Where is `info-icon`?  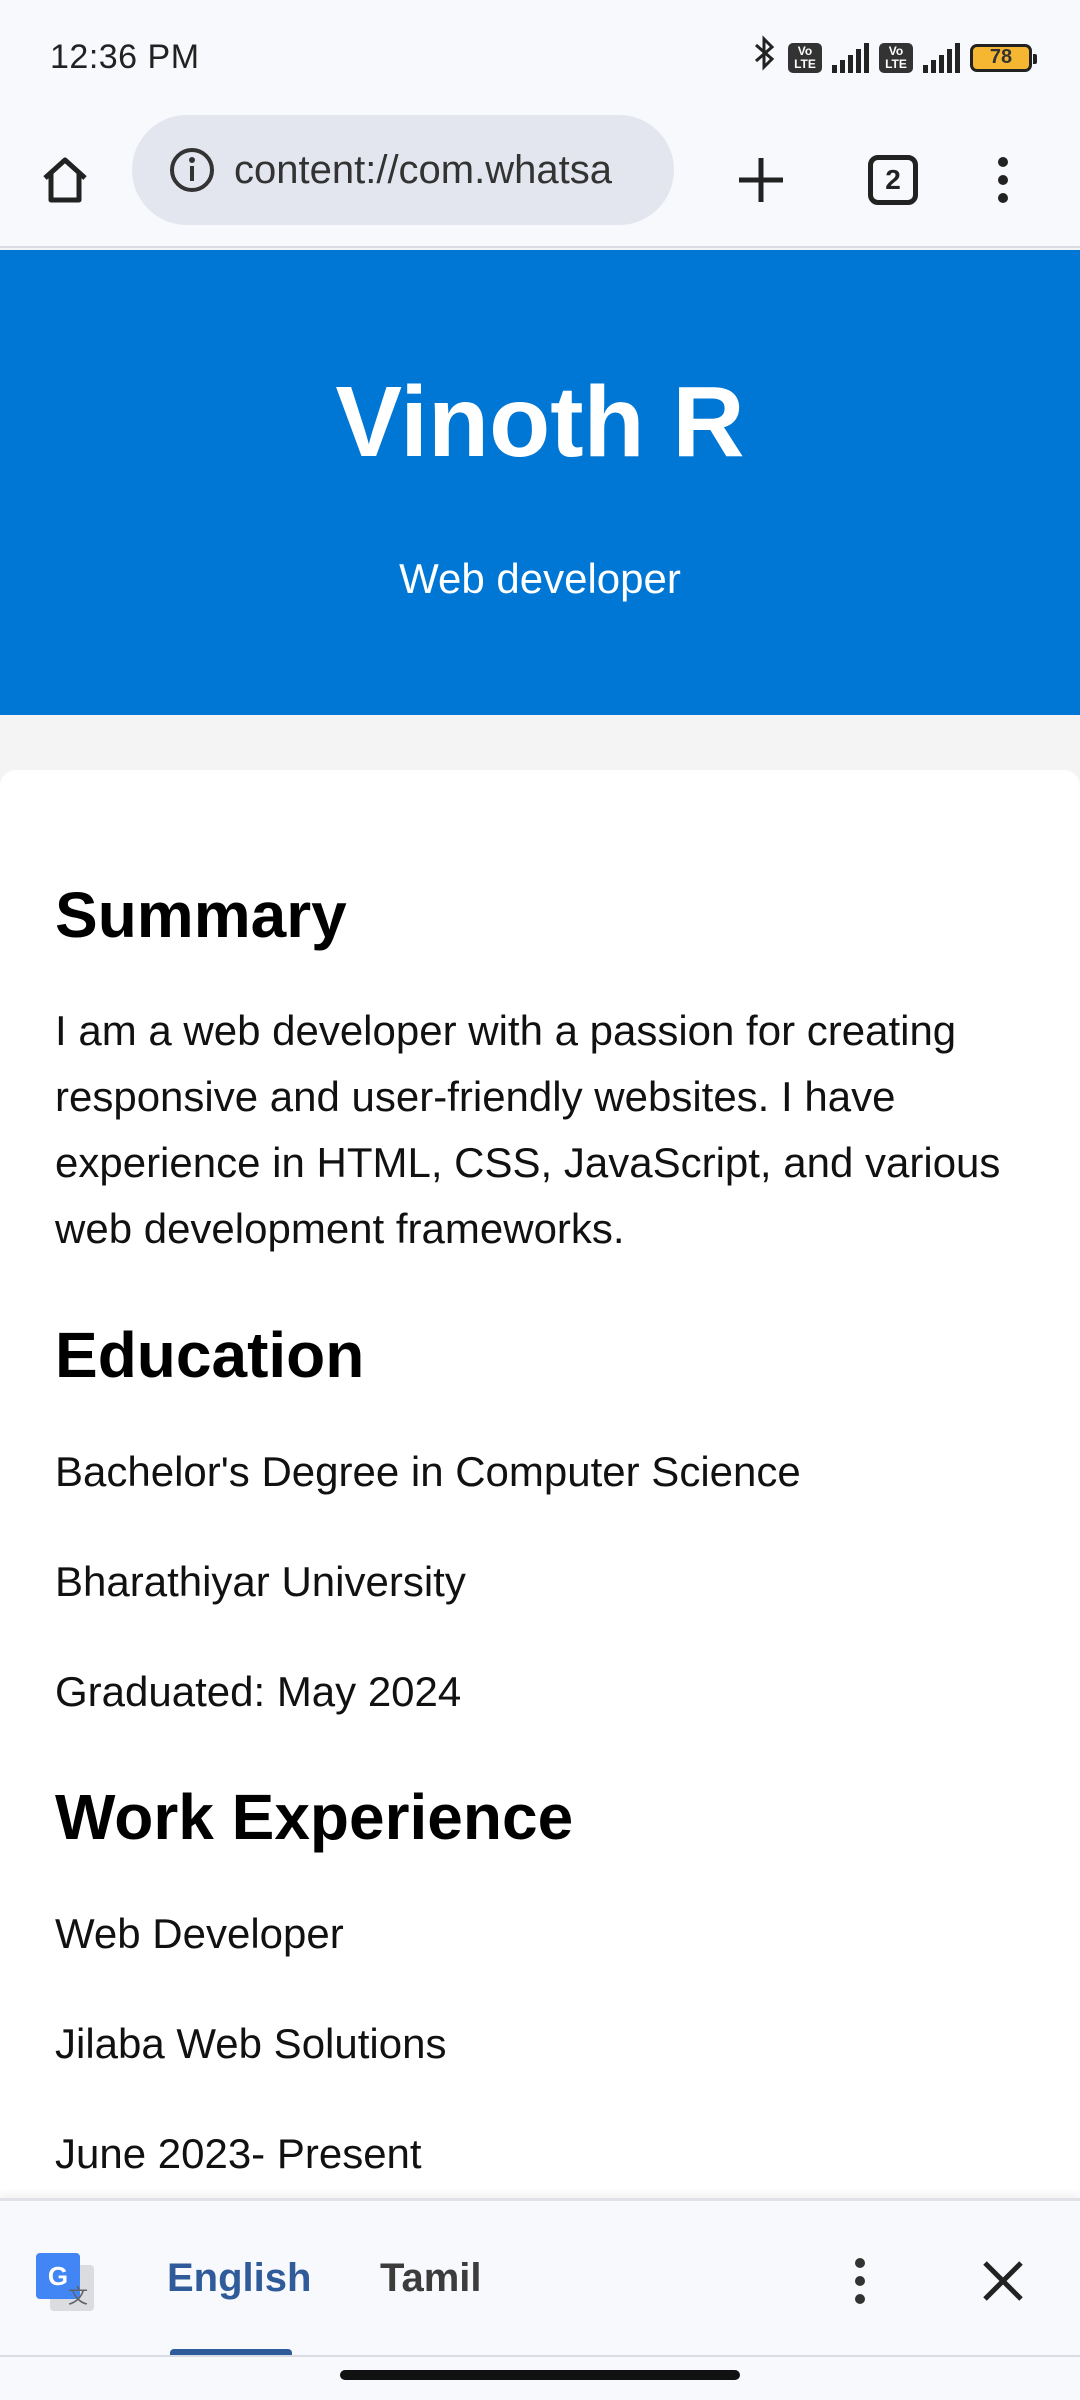
info-icon is located at coordinates (192, 170).